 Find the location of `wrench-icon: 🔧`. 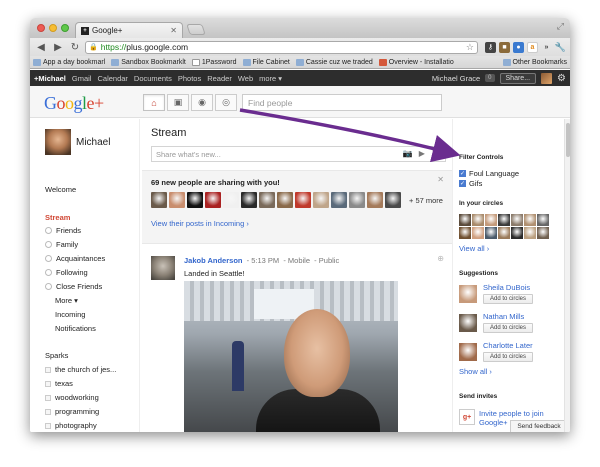

wrench-icon: 🔧 is located at coordinates (560, 47).